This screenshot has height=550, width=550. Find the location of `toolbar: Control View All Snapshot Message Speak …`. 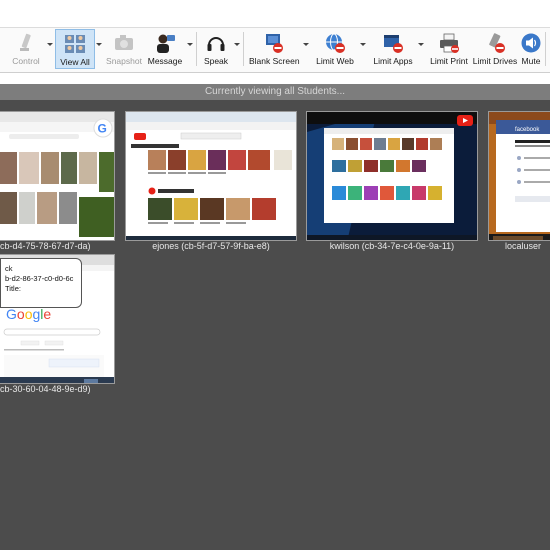

toolbar: Control View All Snapshot Message Speak … is located at coordinates (275, 50).